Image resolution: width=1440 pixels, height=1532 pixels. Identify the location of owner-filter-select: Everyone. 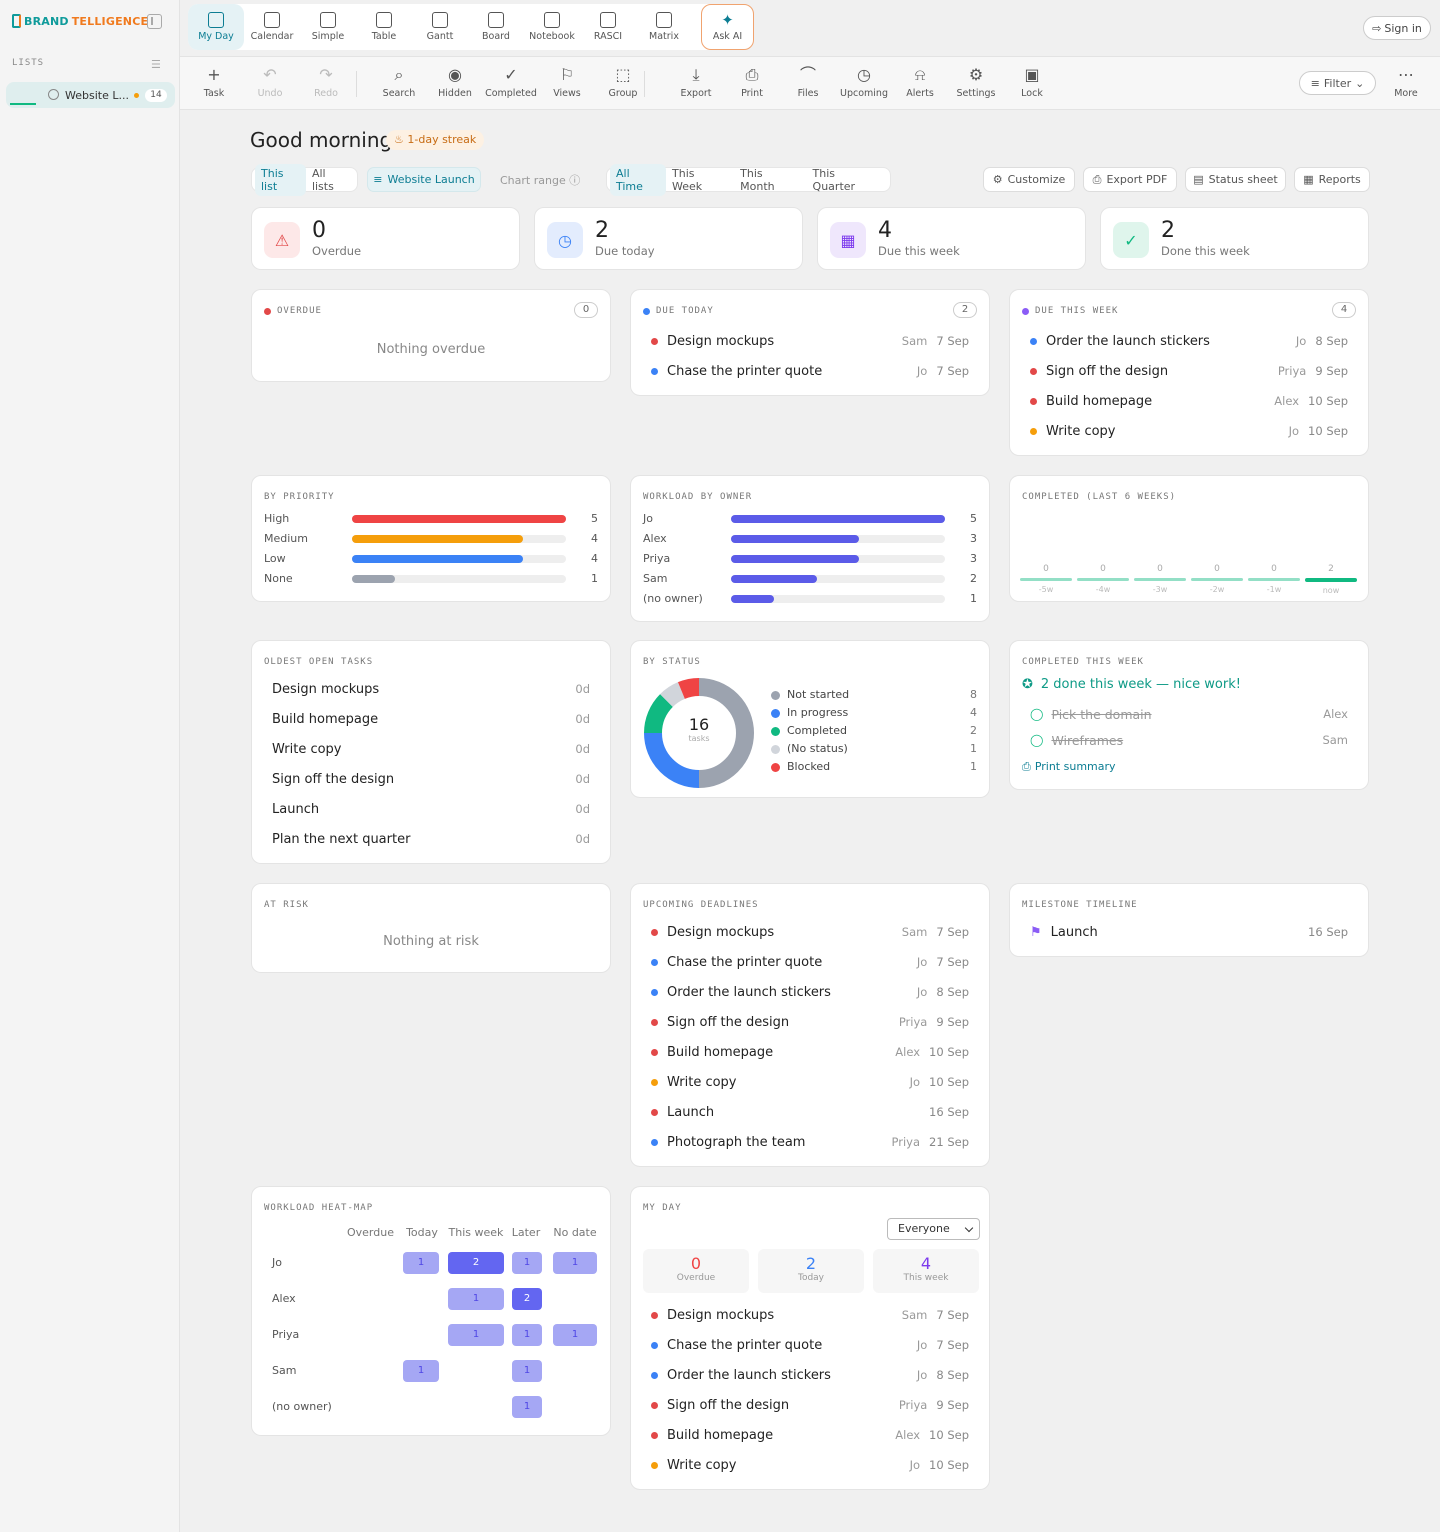
(933, 1229).